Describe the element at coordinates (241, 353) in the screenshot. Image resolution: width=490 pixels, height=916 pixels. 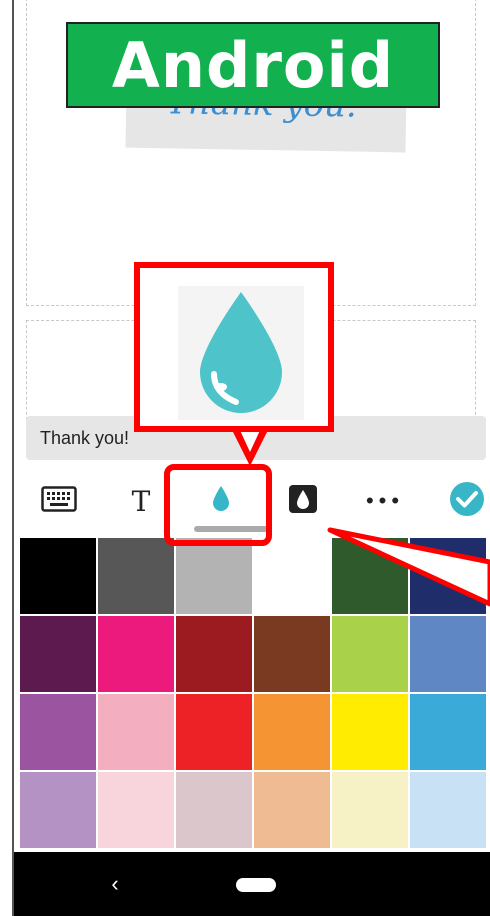
I see `callout-drop-image` at that location.